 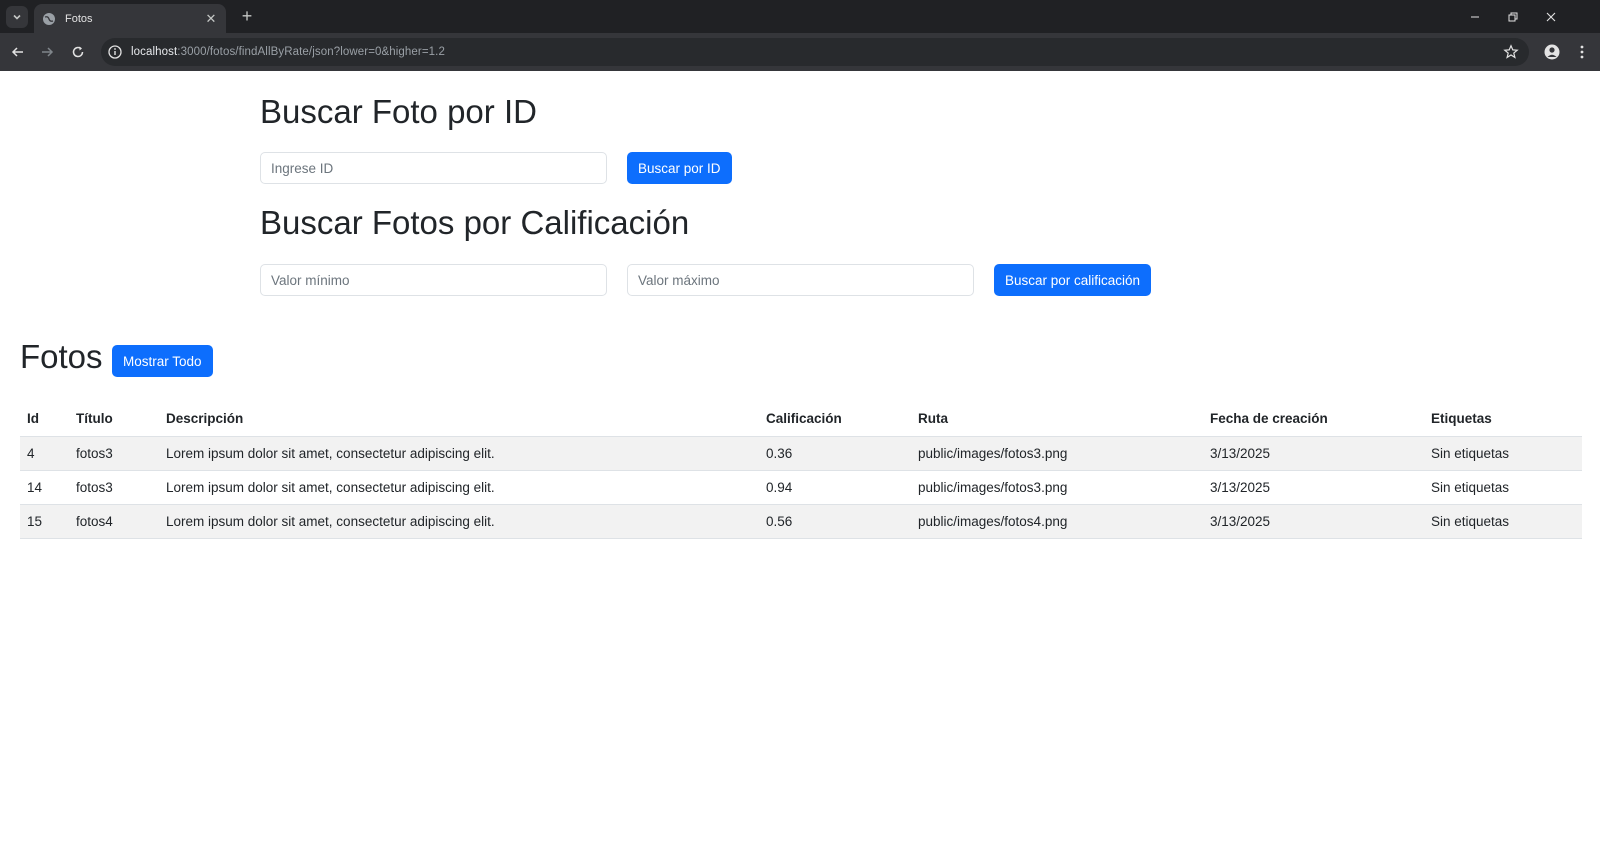 I want to click on cell-title: fotos4, so click(x=114, y=521).